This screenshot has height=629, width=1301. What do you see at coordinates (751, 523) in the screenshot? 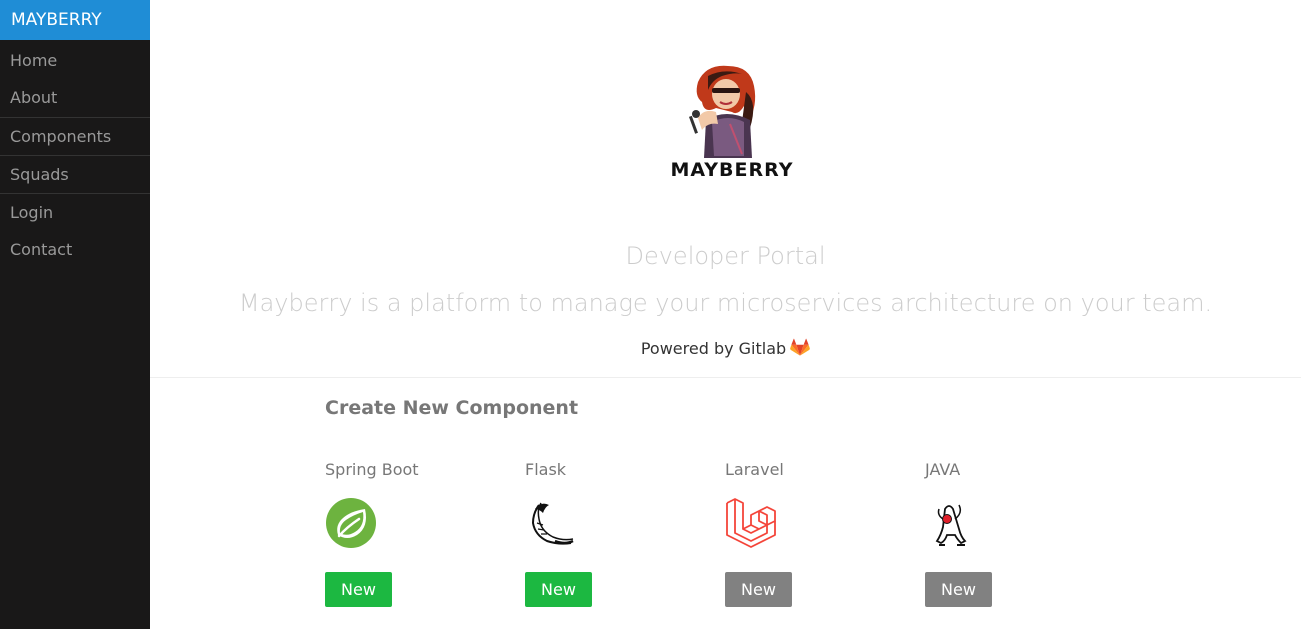
I see `laravel-icon` at bounding box center [751, 523].